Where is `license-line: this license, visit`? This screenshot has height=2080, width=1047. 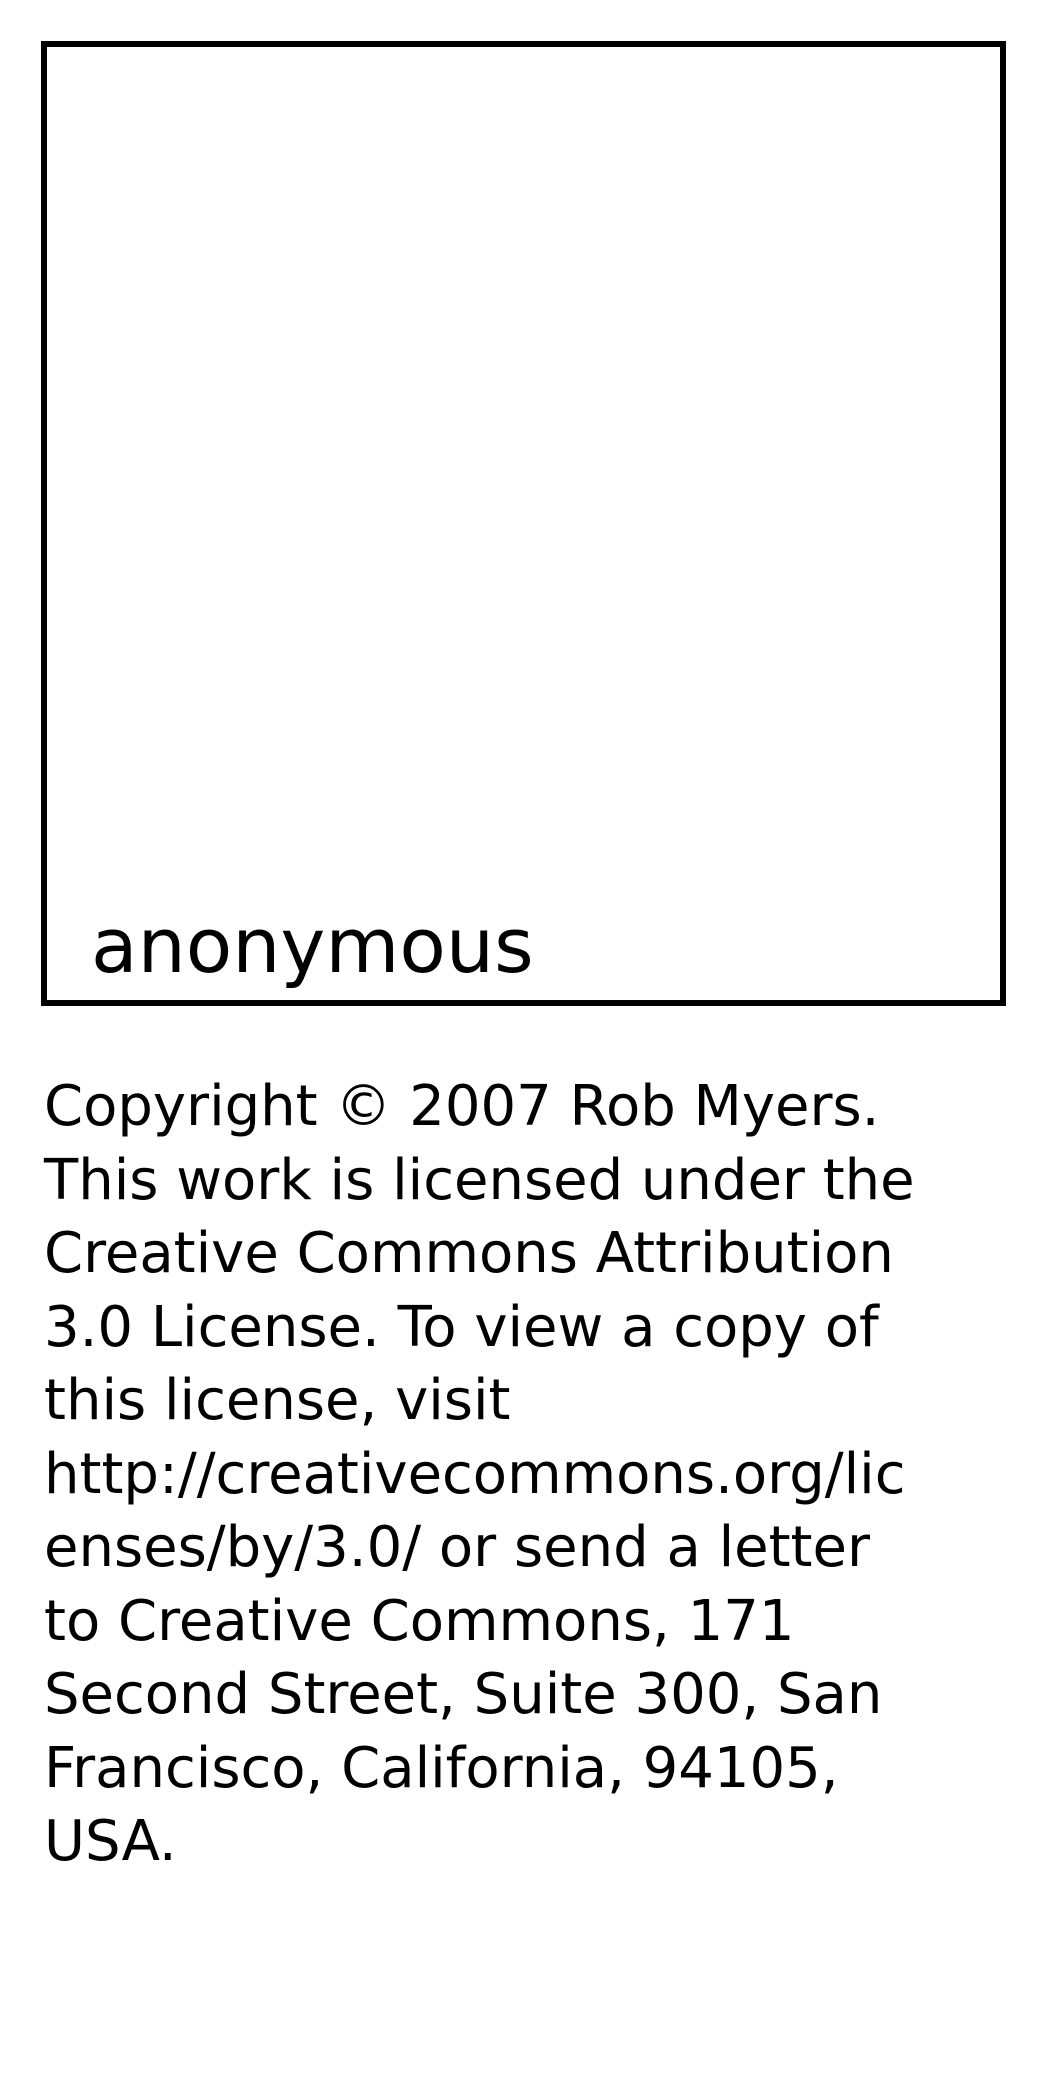
license-line: this license, visit is located at coordinates (277, 1400).